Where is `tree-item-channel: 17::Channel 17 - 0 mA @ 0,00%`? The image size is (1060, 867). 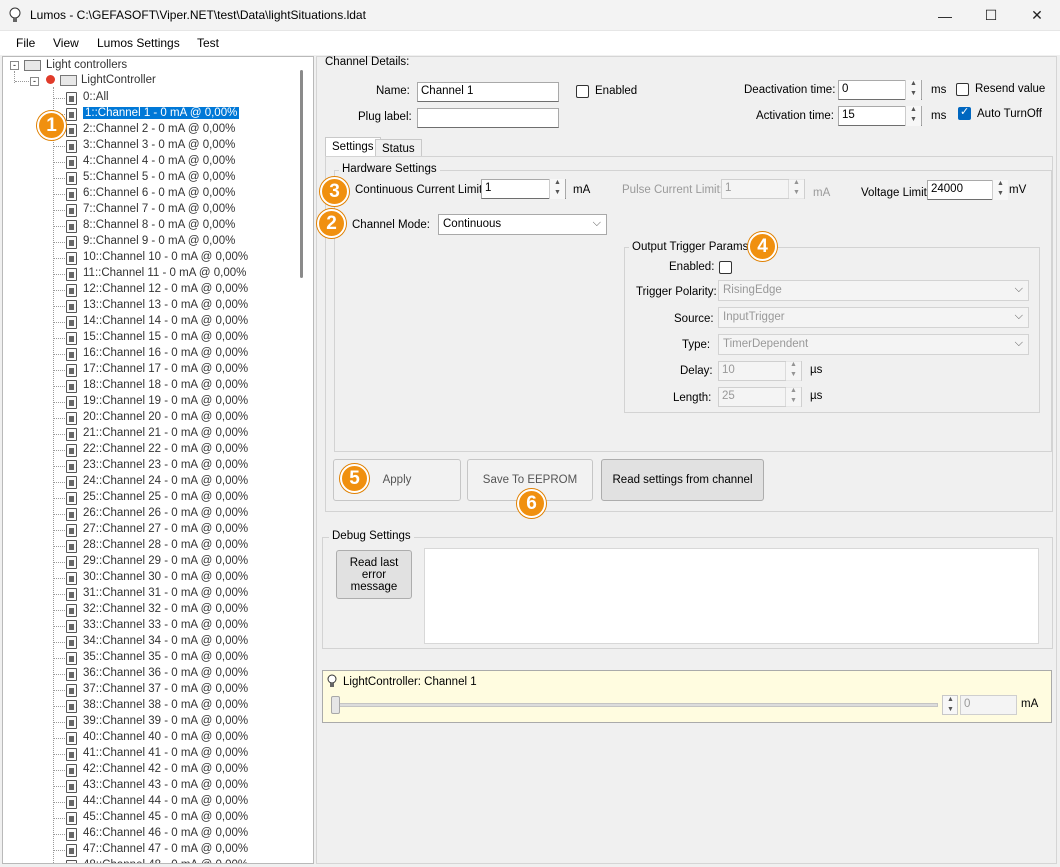 tree-item-channel: 17::Channel 17 - 0 mA @ 0,00% is located at coordinates (165, 369).